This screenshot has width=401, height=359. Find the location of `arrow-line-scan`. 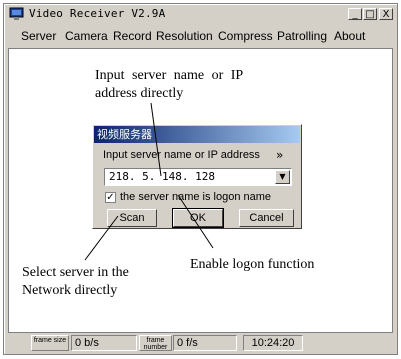

arrow-line-scan is located at coordinates (101, 238).